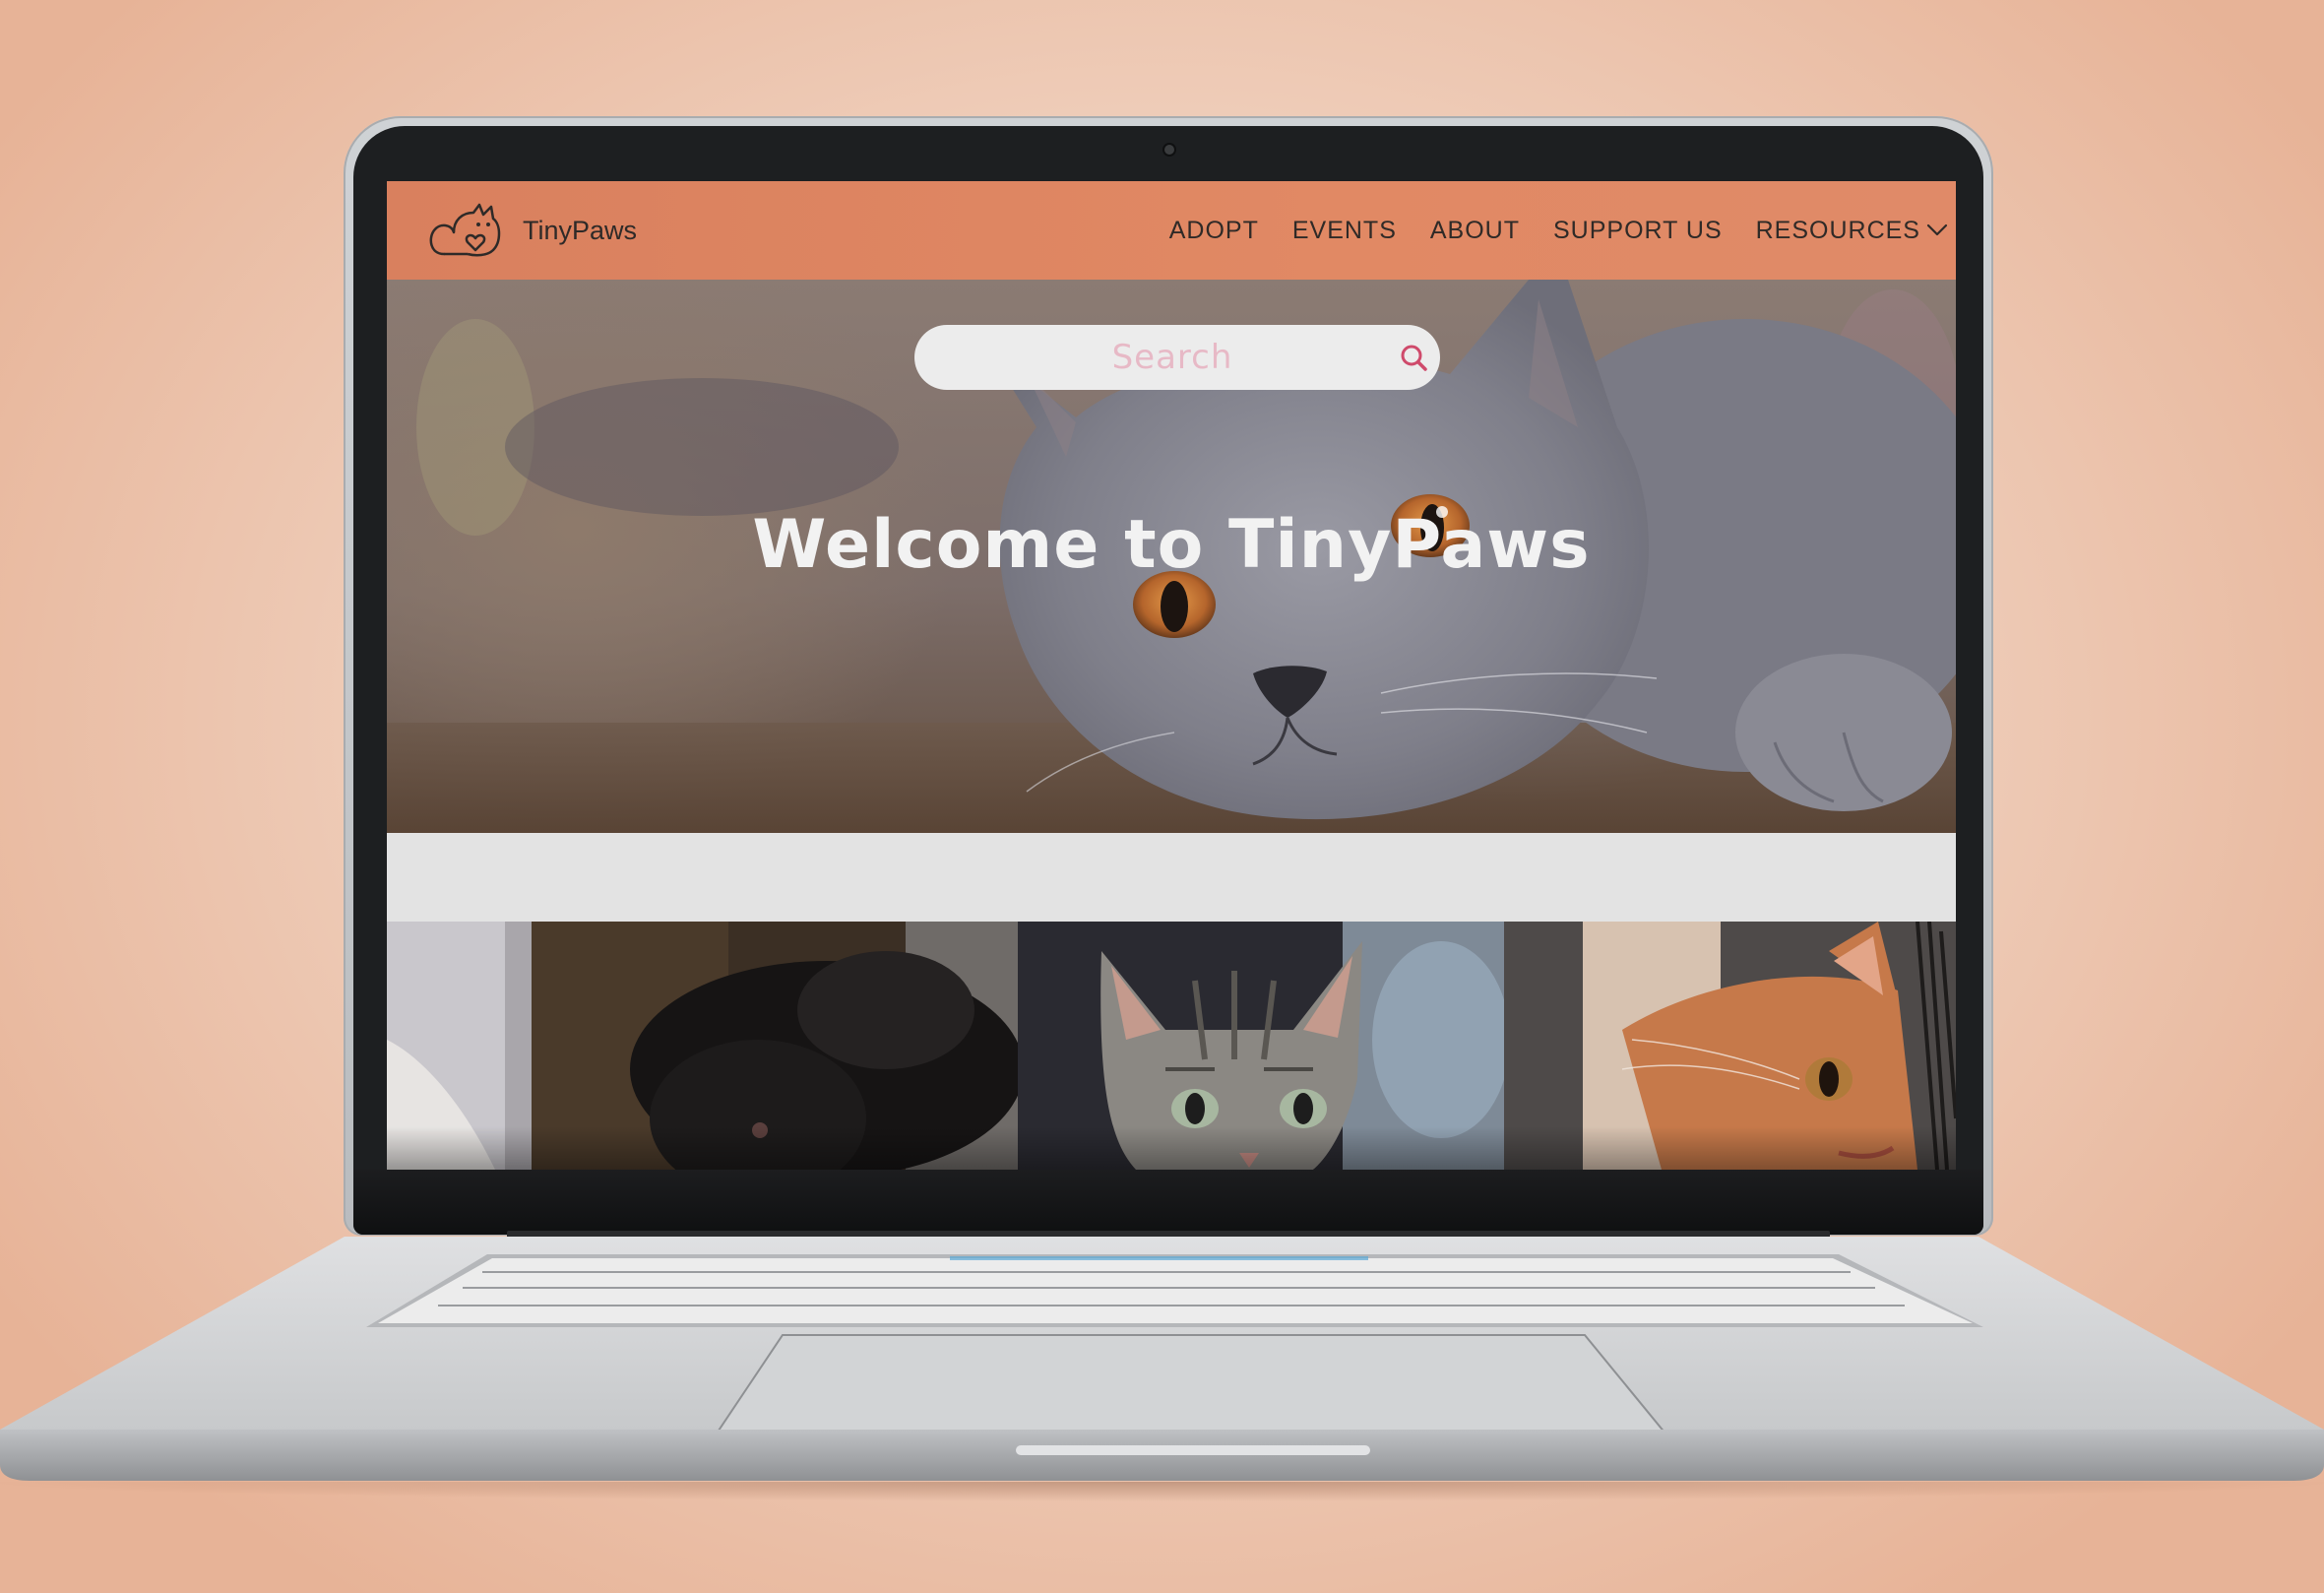  I want to click on laptop-base, so click(1162, 1335).